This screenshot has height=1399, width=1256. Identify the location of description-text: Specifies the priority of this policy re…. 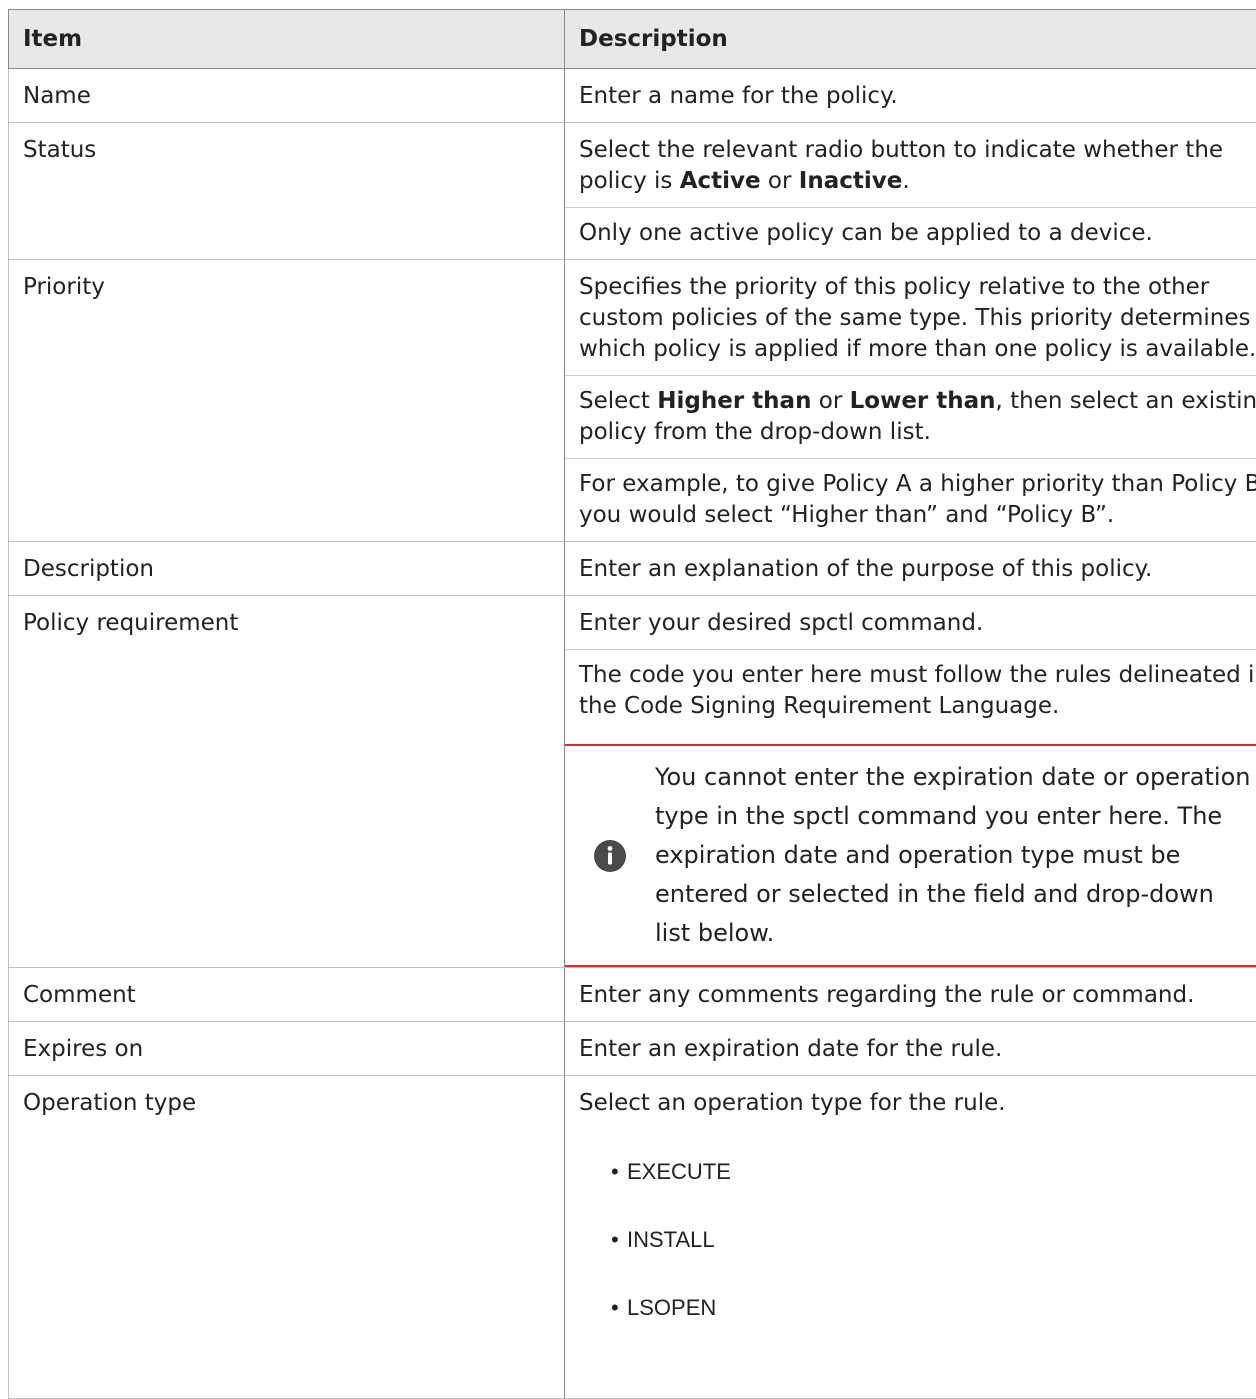
(917, 318).